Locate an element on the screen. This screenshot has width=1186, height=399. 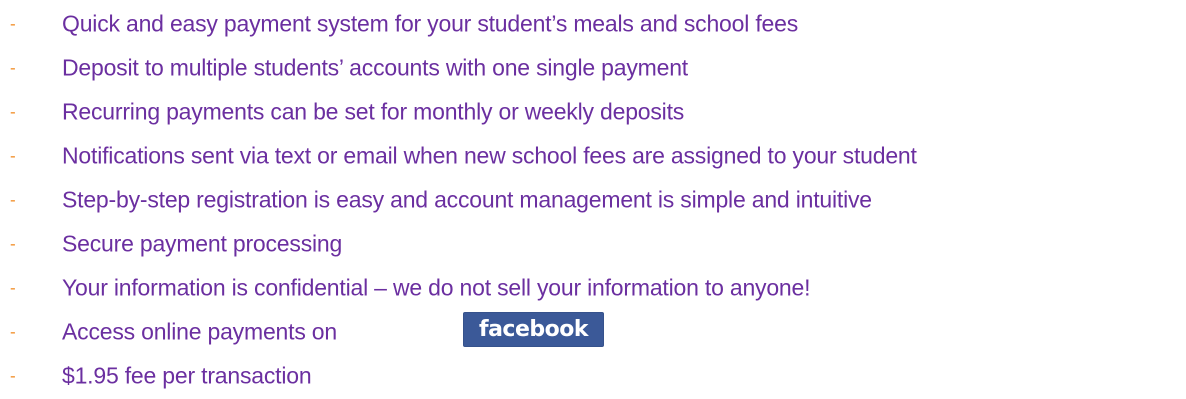
feature-text: Access online payments on is located at coordinates (199, 331).